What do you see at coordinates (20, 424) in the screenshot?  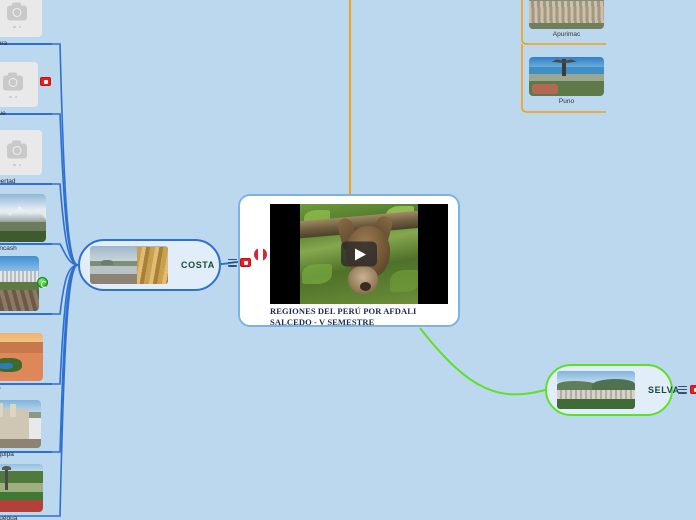 I see `arequipa-thumbnail` at bounding box center [20, 424].